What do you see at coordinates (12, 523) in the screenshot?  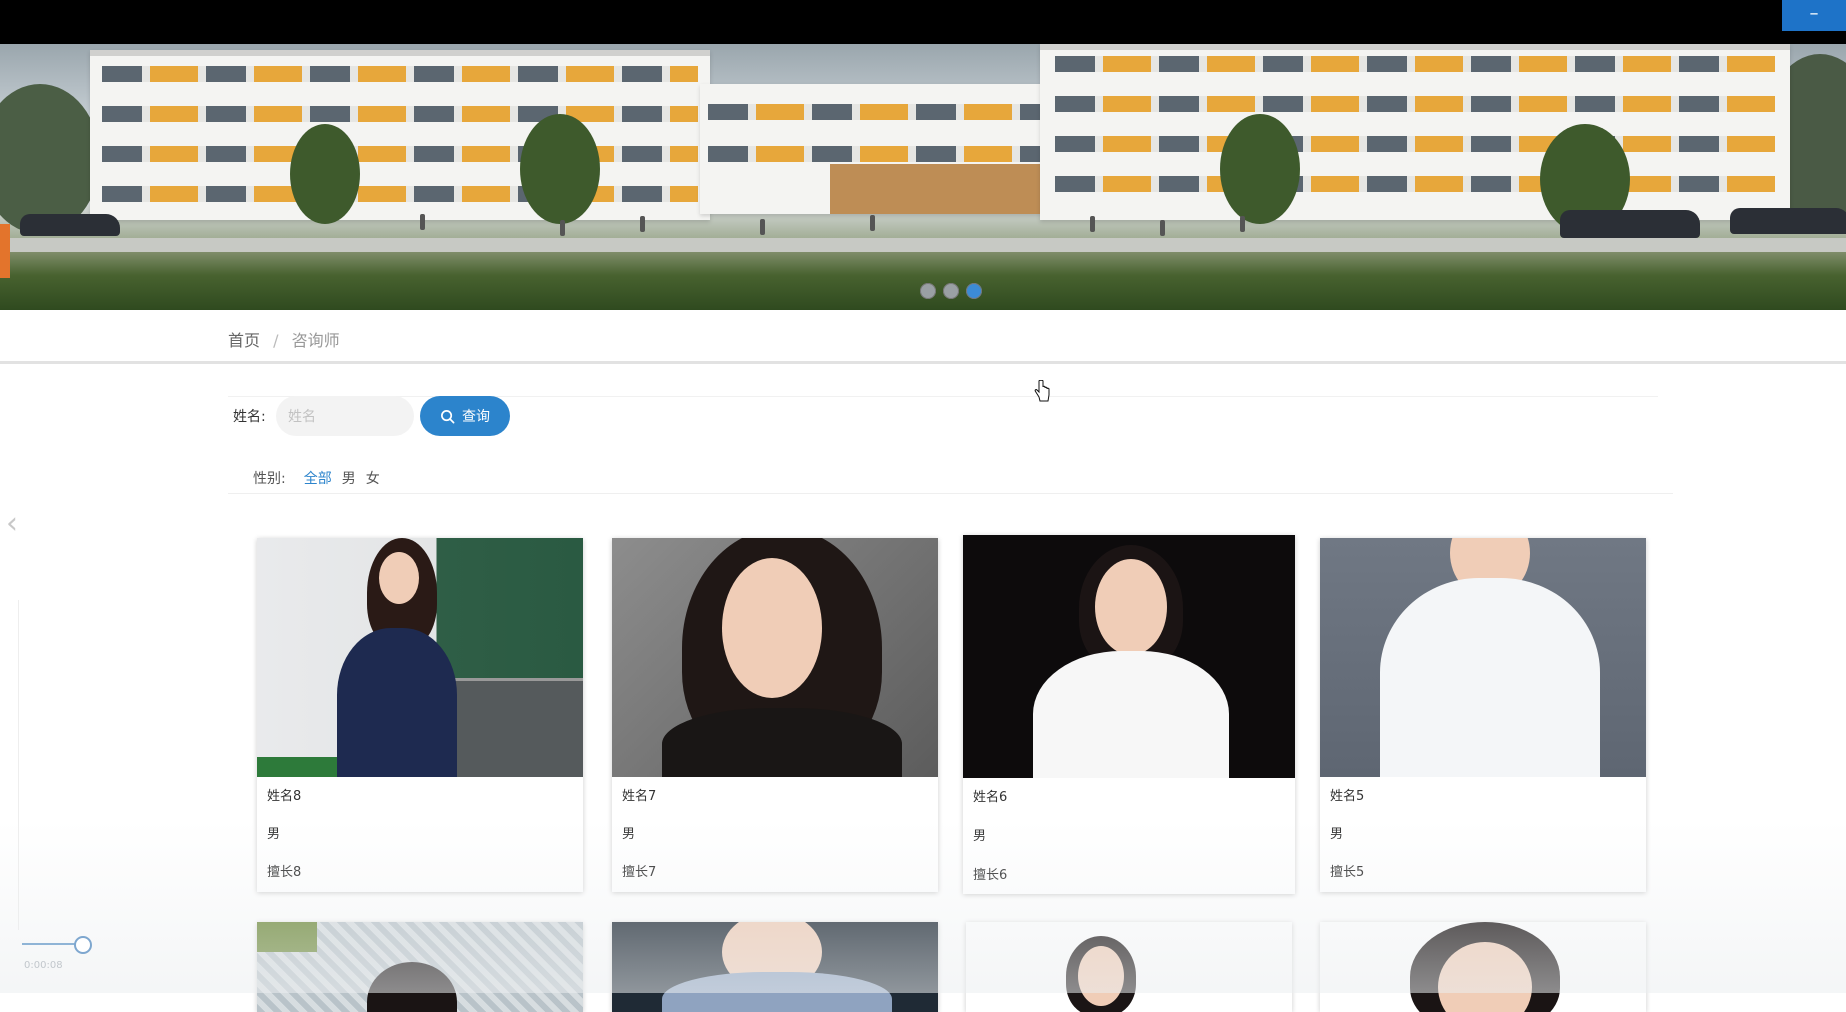 I see `chevron-left-icon: ‹` at bounding box center [12, 523].